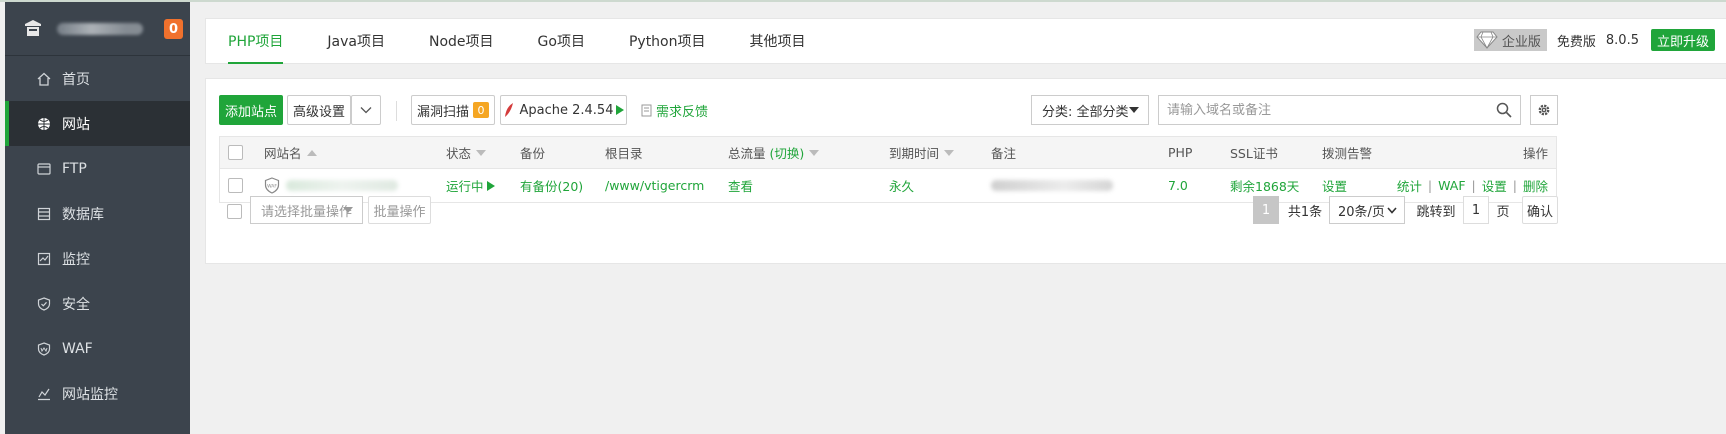 This screenshot has height=434, width=1726. I want to click on sidebar-header: 0, so click(97, 29).